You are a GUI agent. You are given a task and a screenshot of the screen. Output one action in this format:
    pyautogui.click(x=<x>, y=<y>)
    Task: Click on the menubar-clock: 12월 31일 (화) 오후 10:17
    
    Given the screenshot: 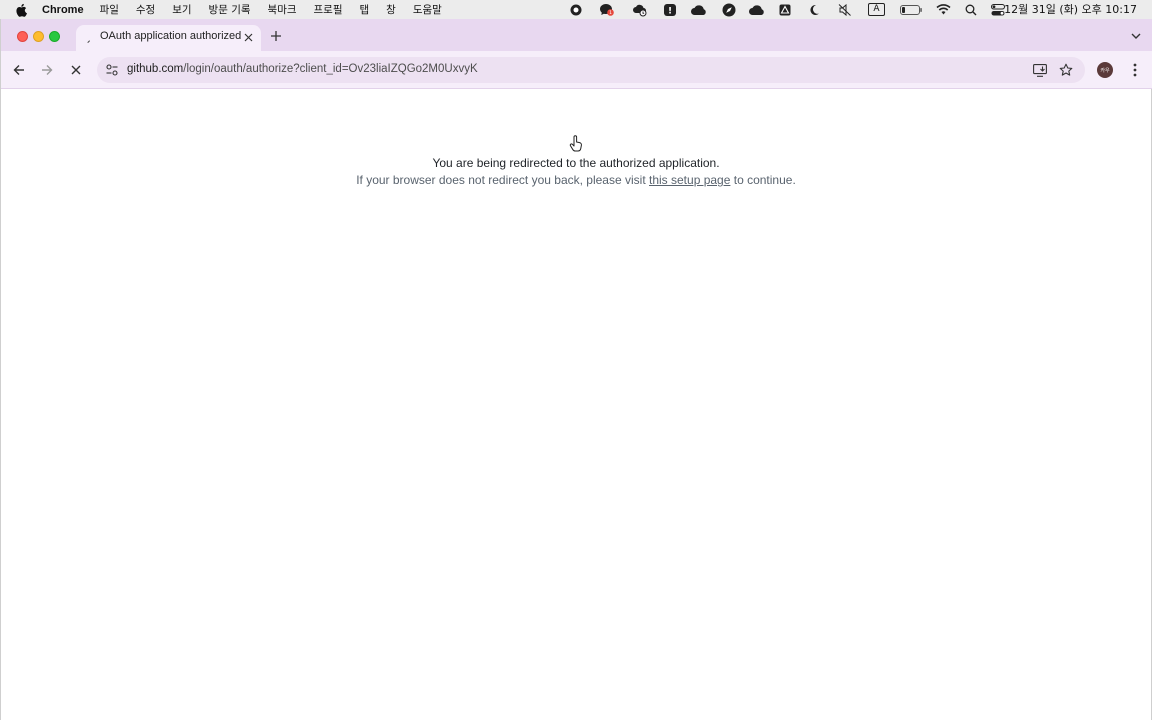 What is the action you would take?
    pyautogui.click(x=1070, y=9)
    